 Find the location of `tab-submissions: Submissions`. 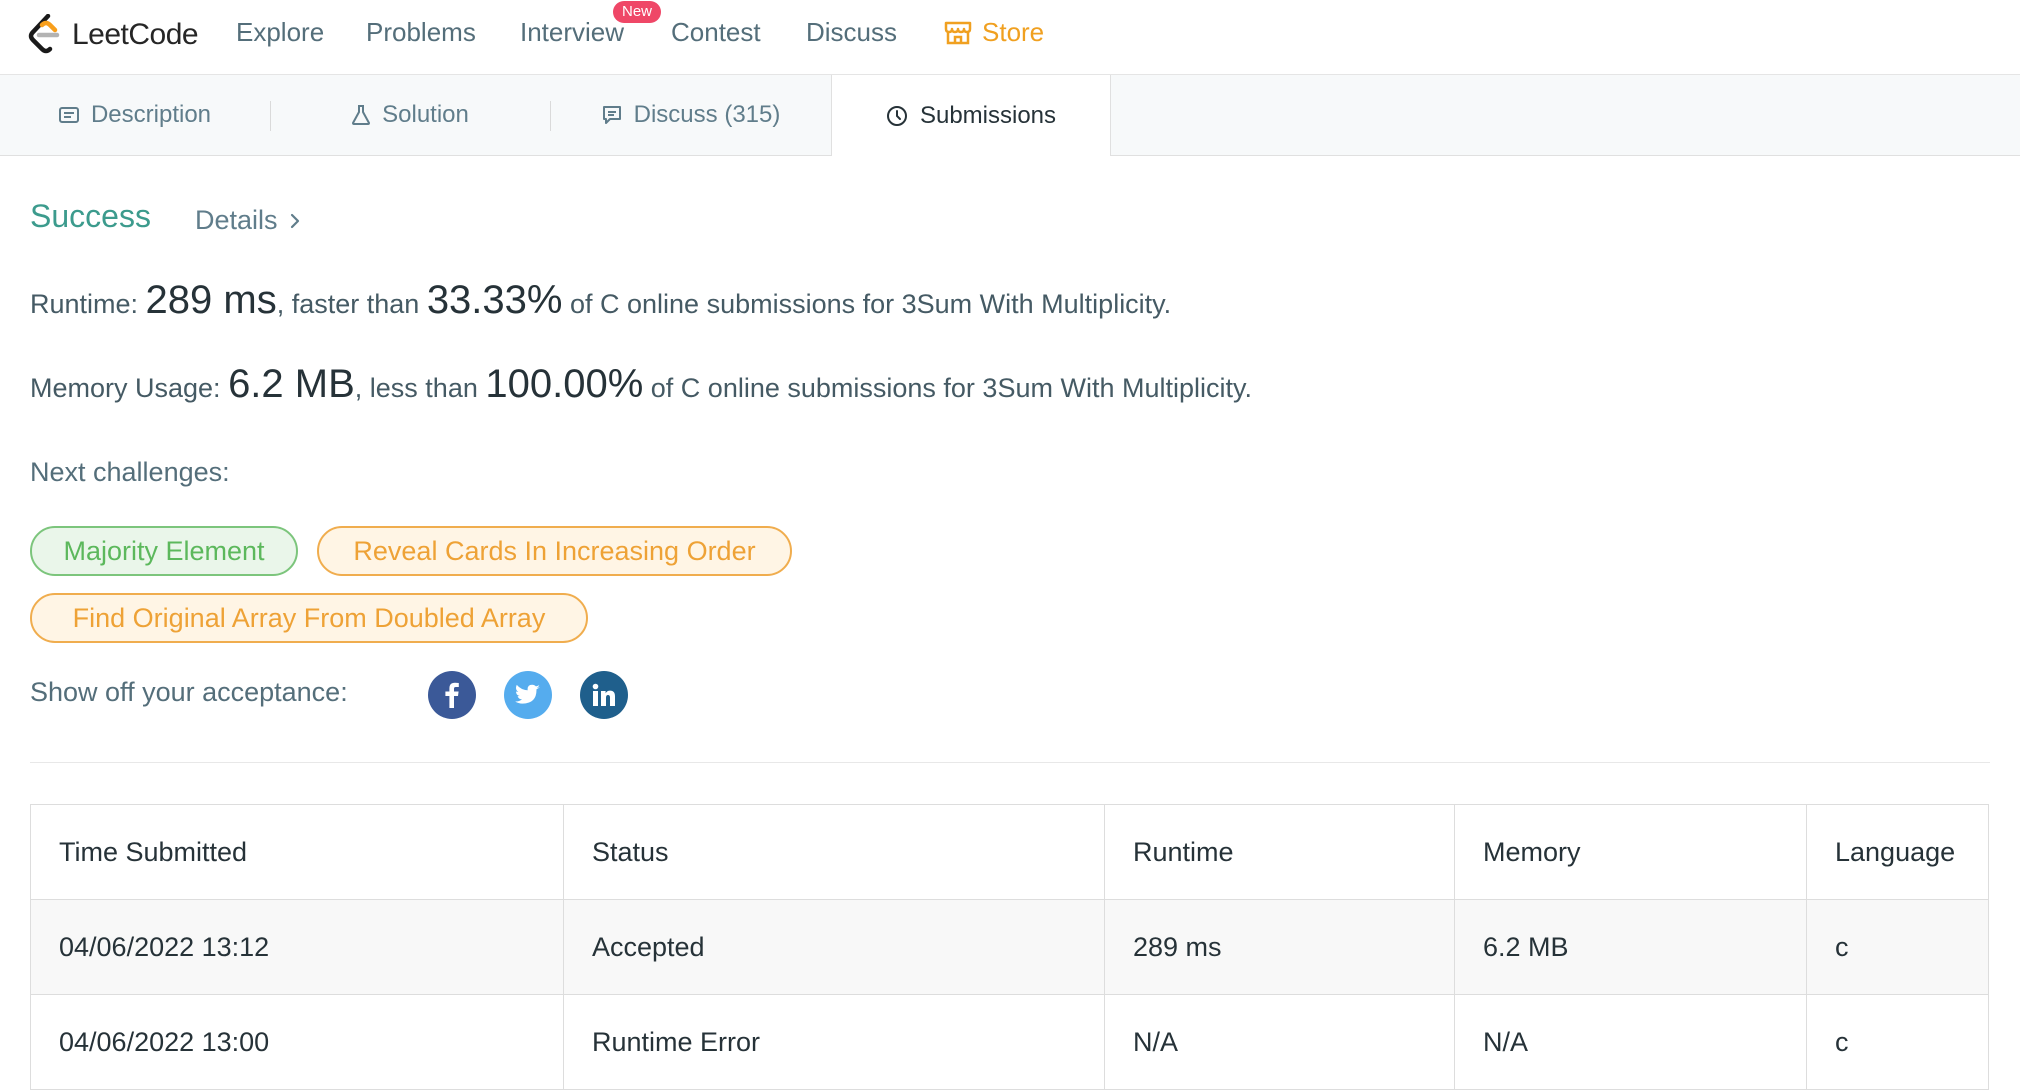

tab-submissions: Submissions is located at coordinates (971, 115).